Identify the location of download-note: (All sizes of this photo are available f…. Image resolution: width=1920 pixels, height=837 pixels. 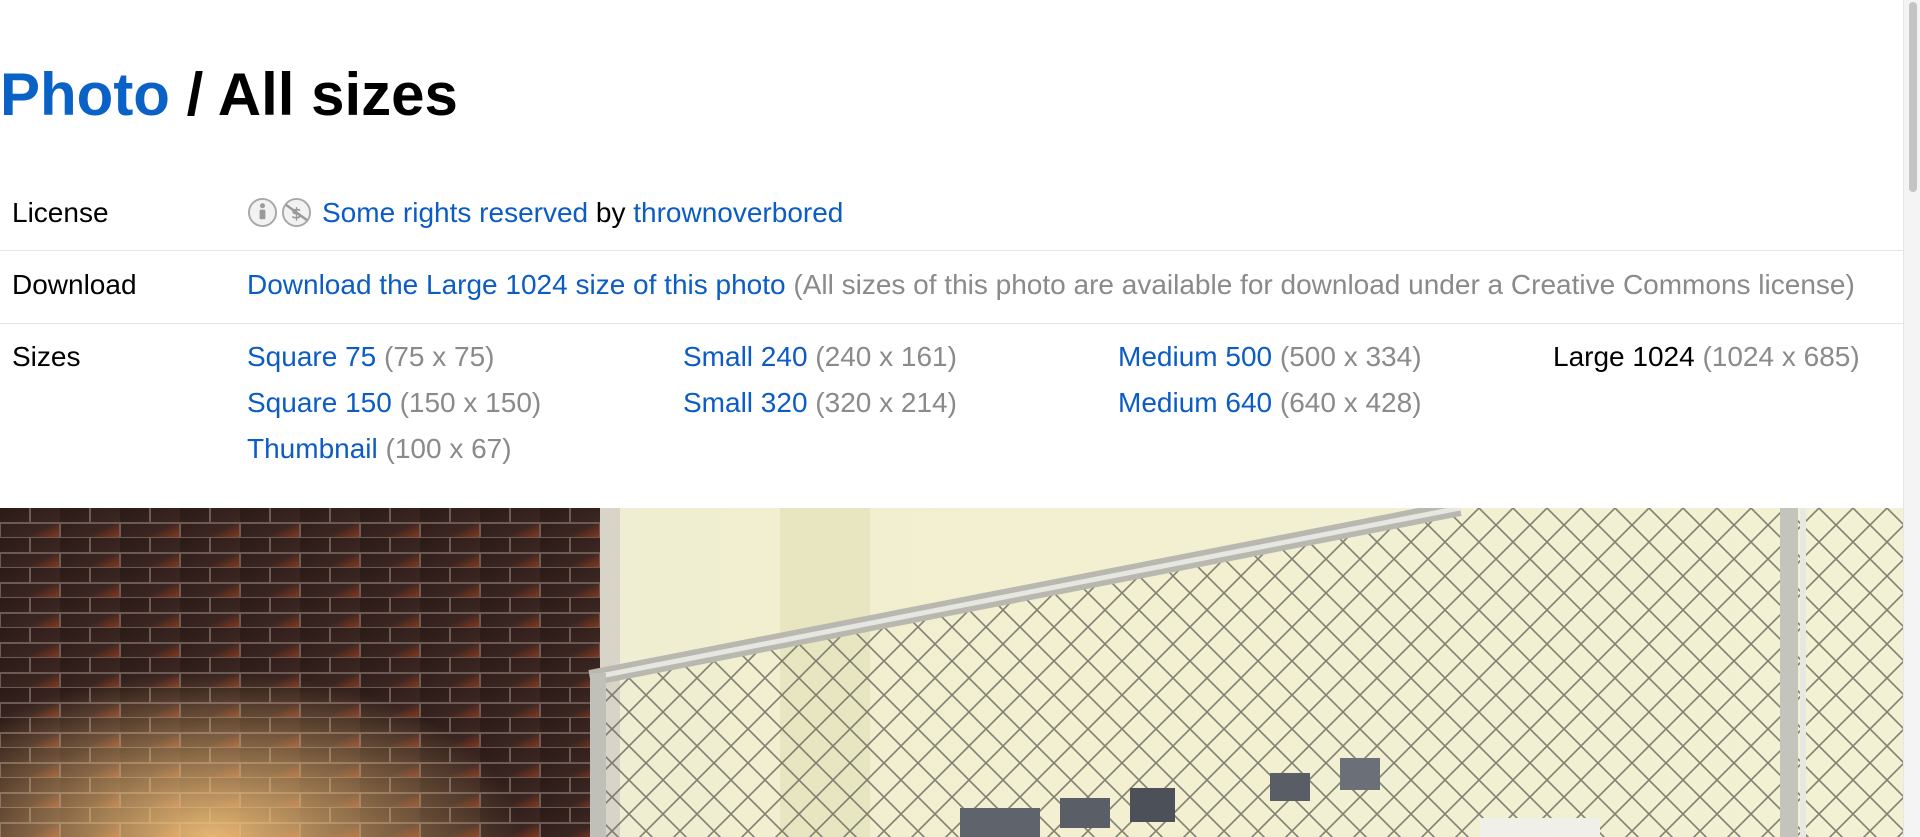
(1320, 284).